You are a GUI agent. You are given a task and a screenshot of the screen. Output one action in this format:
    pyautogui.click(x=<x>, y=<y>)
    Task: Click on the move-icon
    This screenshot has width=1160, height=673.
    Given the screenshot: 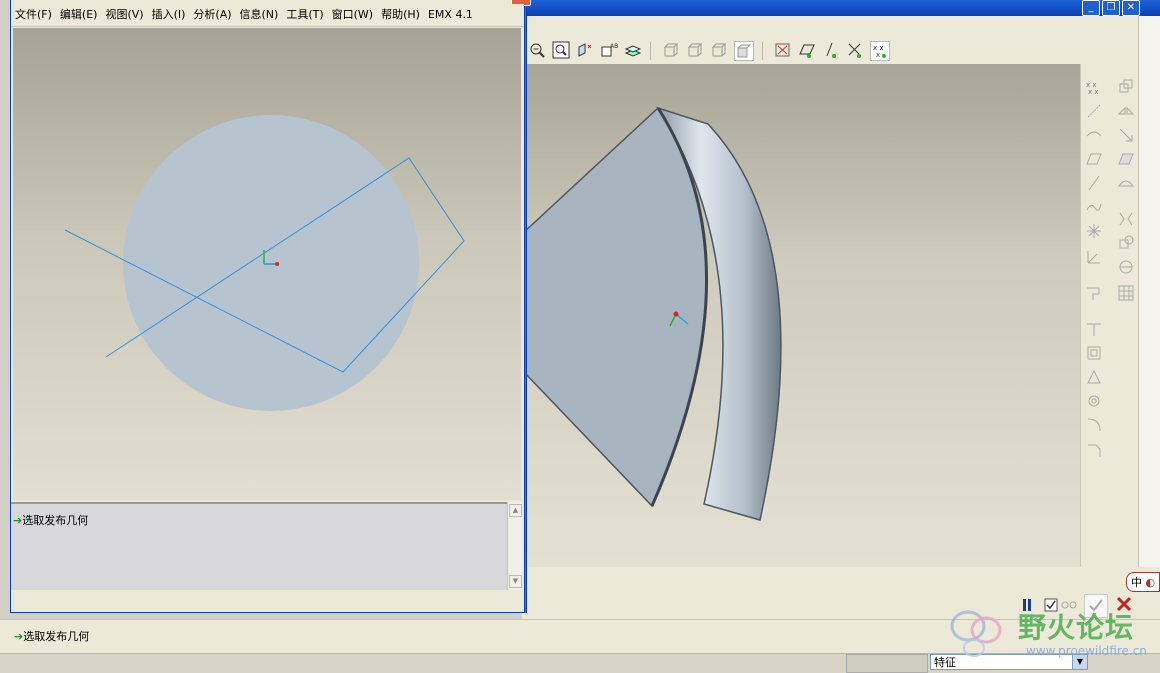 What is the action you would take?
    pyautogui.click(x=1126, y=135)
    